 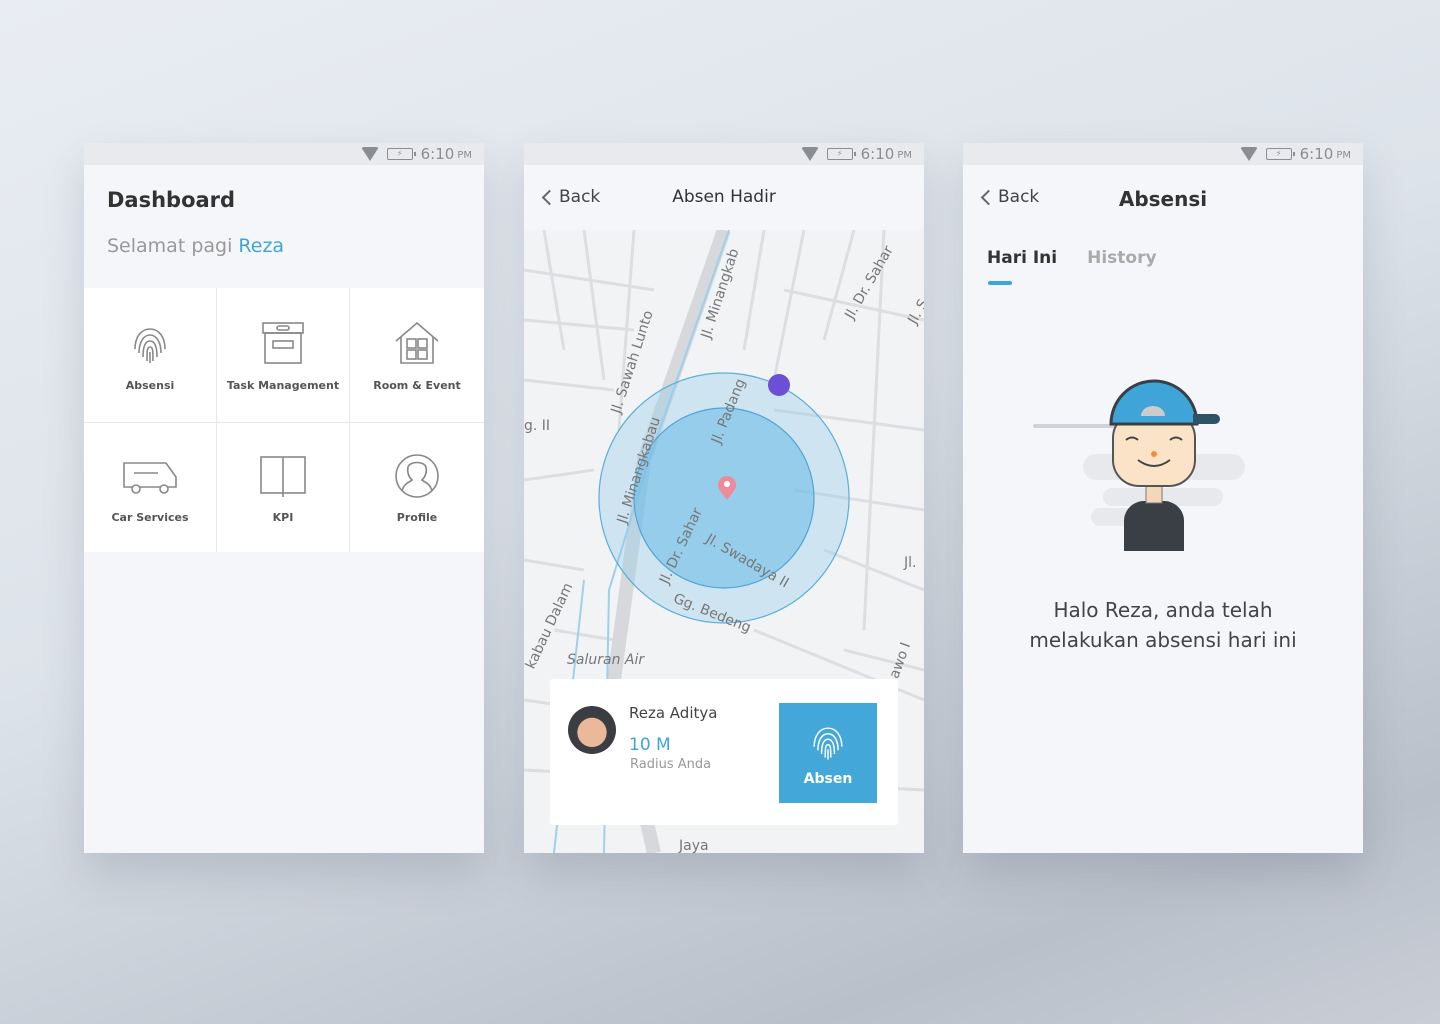 I want to click on menu-label: KPI, so click(x=283, y=517).